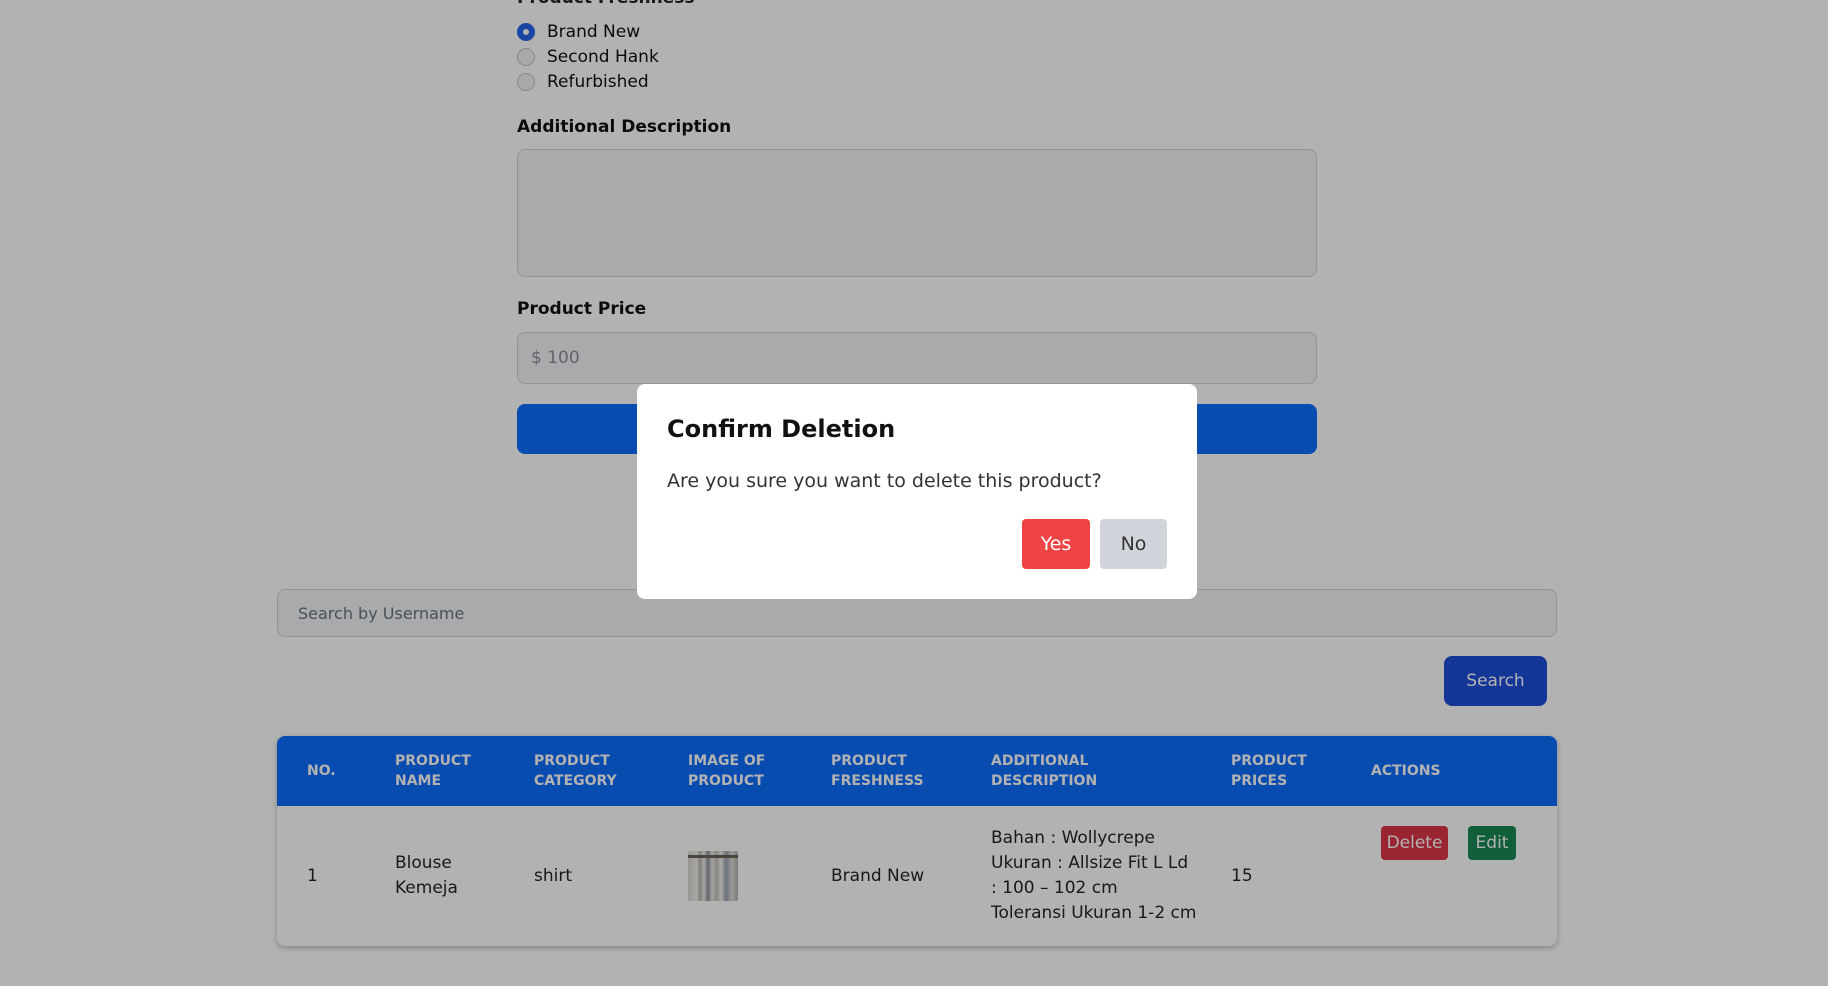  I want to click on confirm-no-button: No, so click(1133, 544).